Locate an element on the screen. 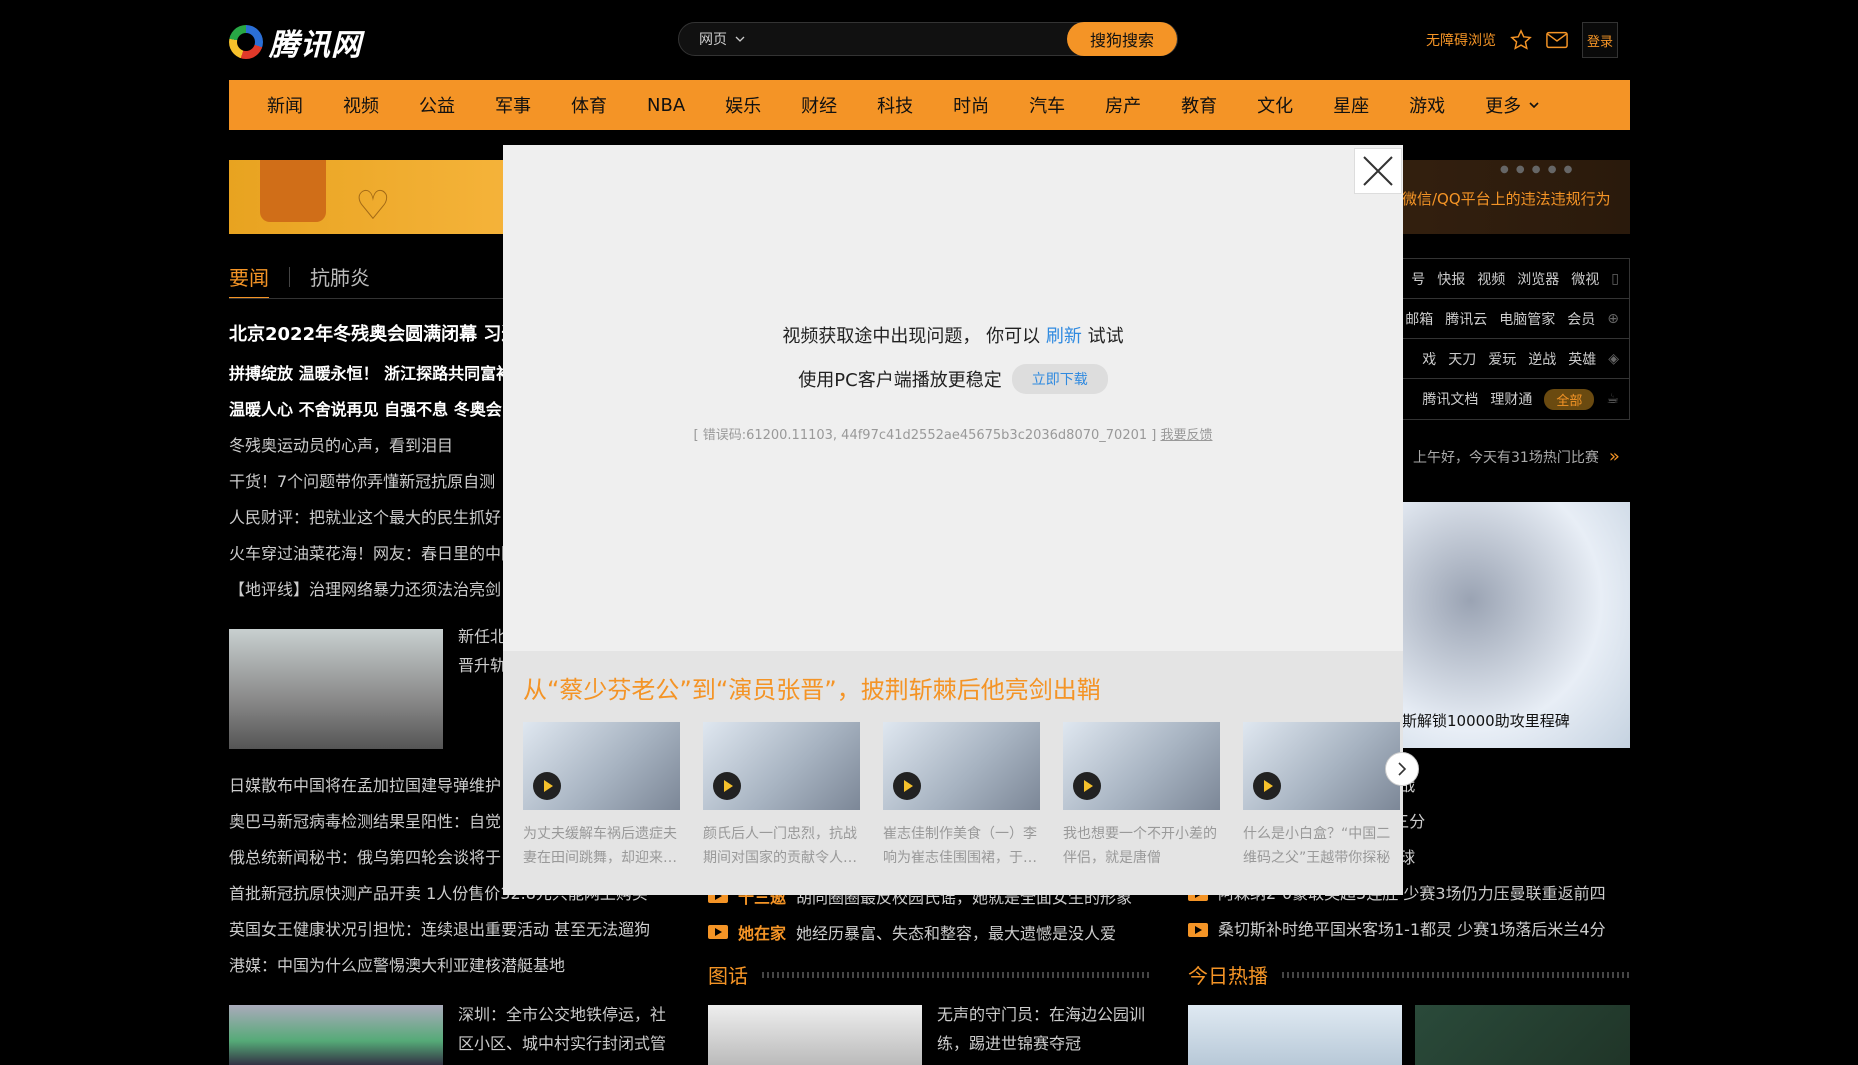 This screenshot has height=1065, width=1858. service-link: 腾讯云 is located at coordinates (1466, 319).